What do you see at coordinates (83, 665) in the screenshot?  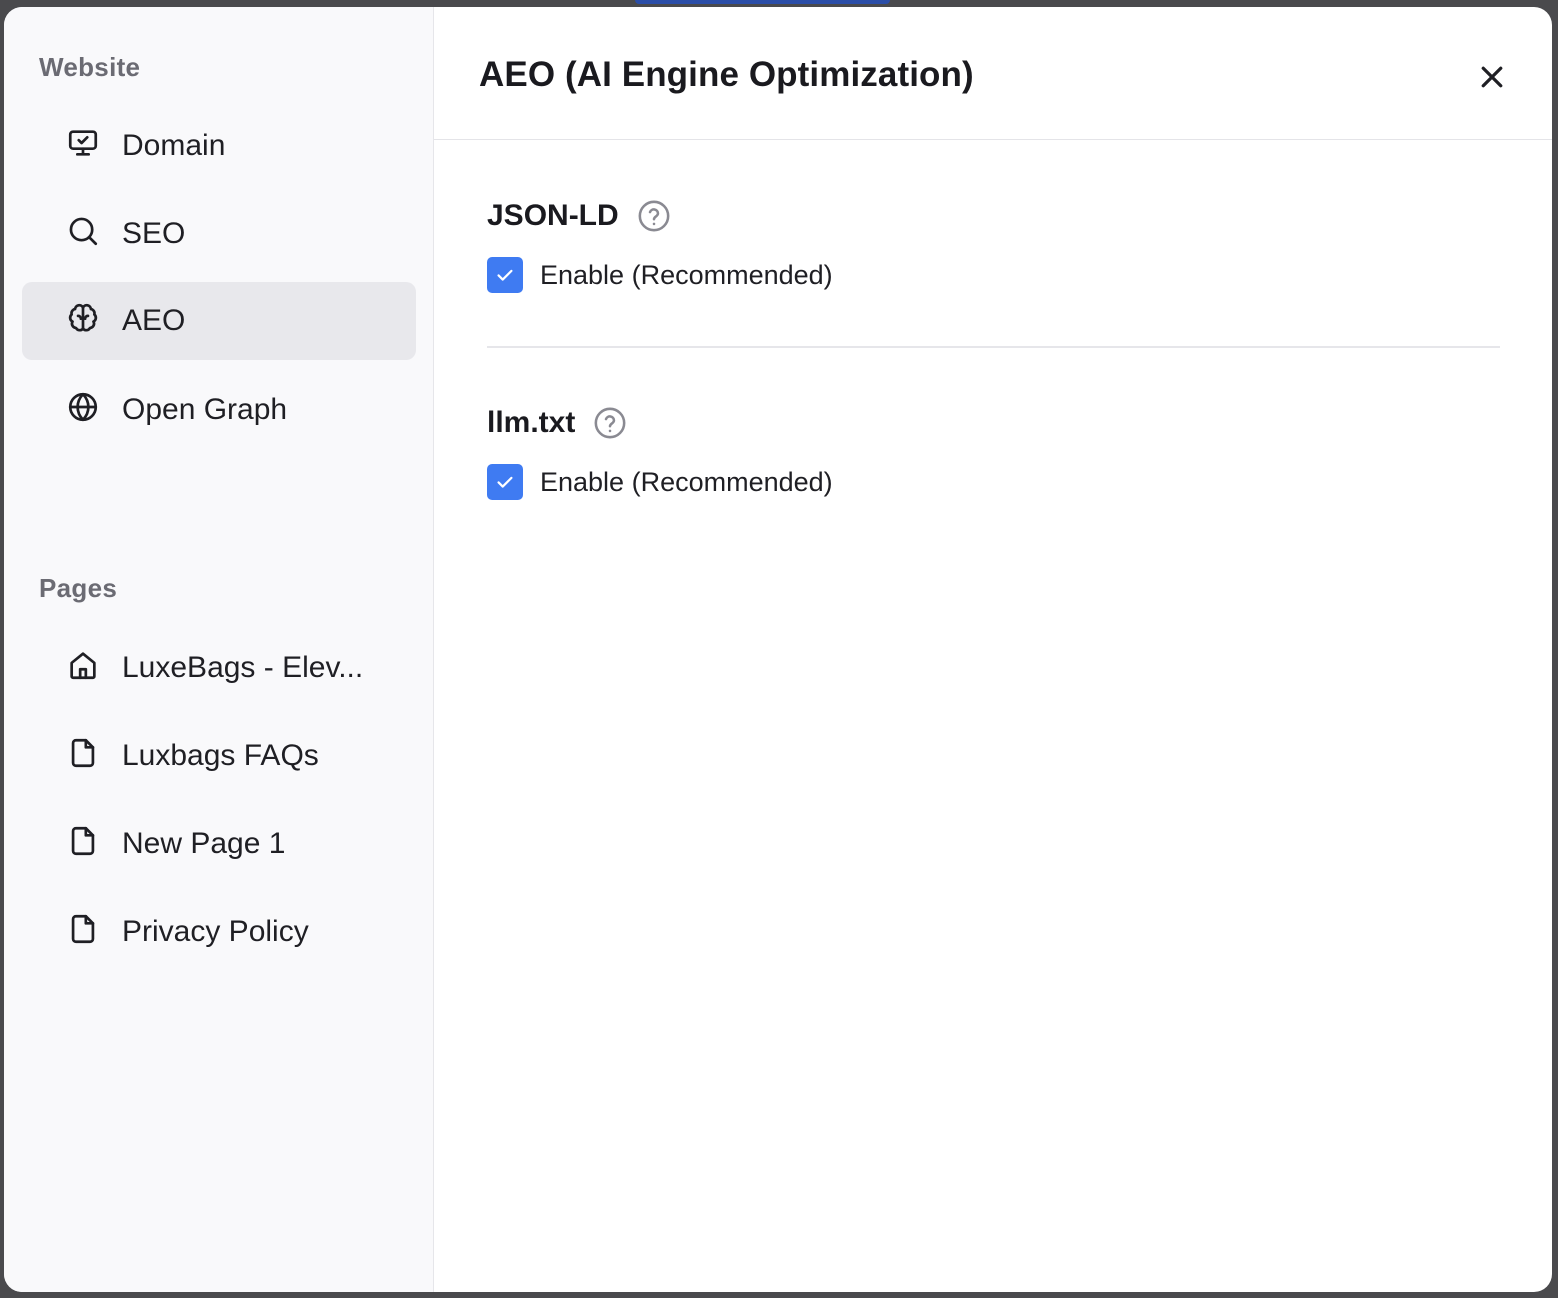 I see `home-icon` at bounding box center [83, 665].